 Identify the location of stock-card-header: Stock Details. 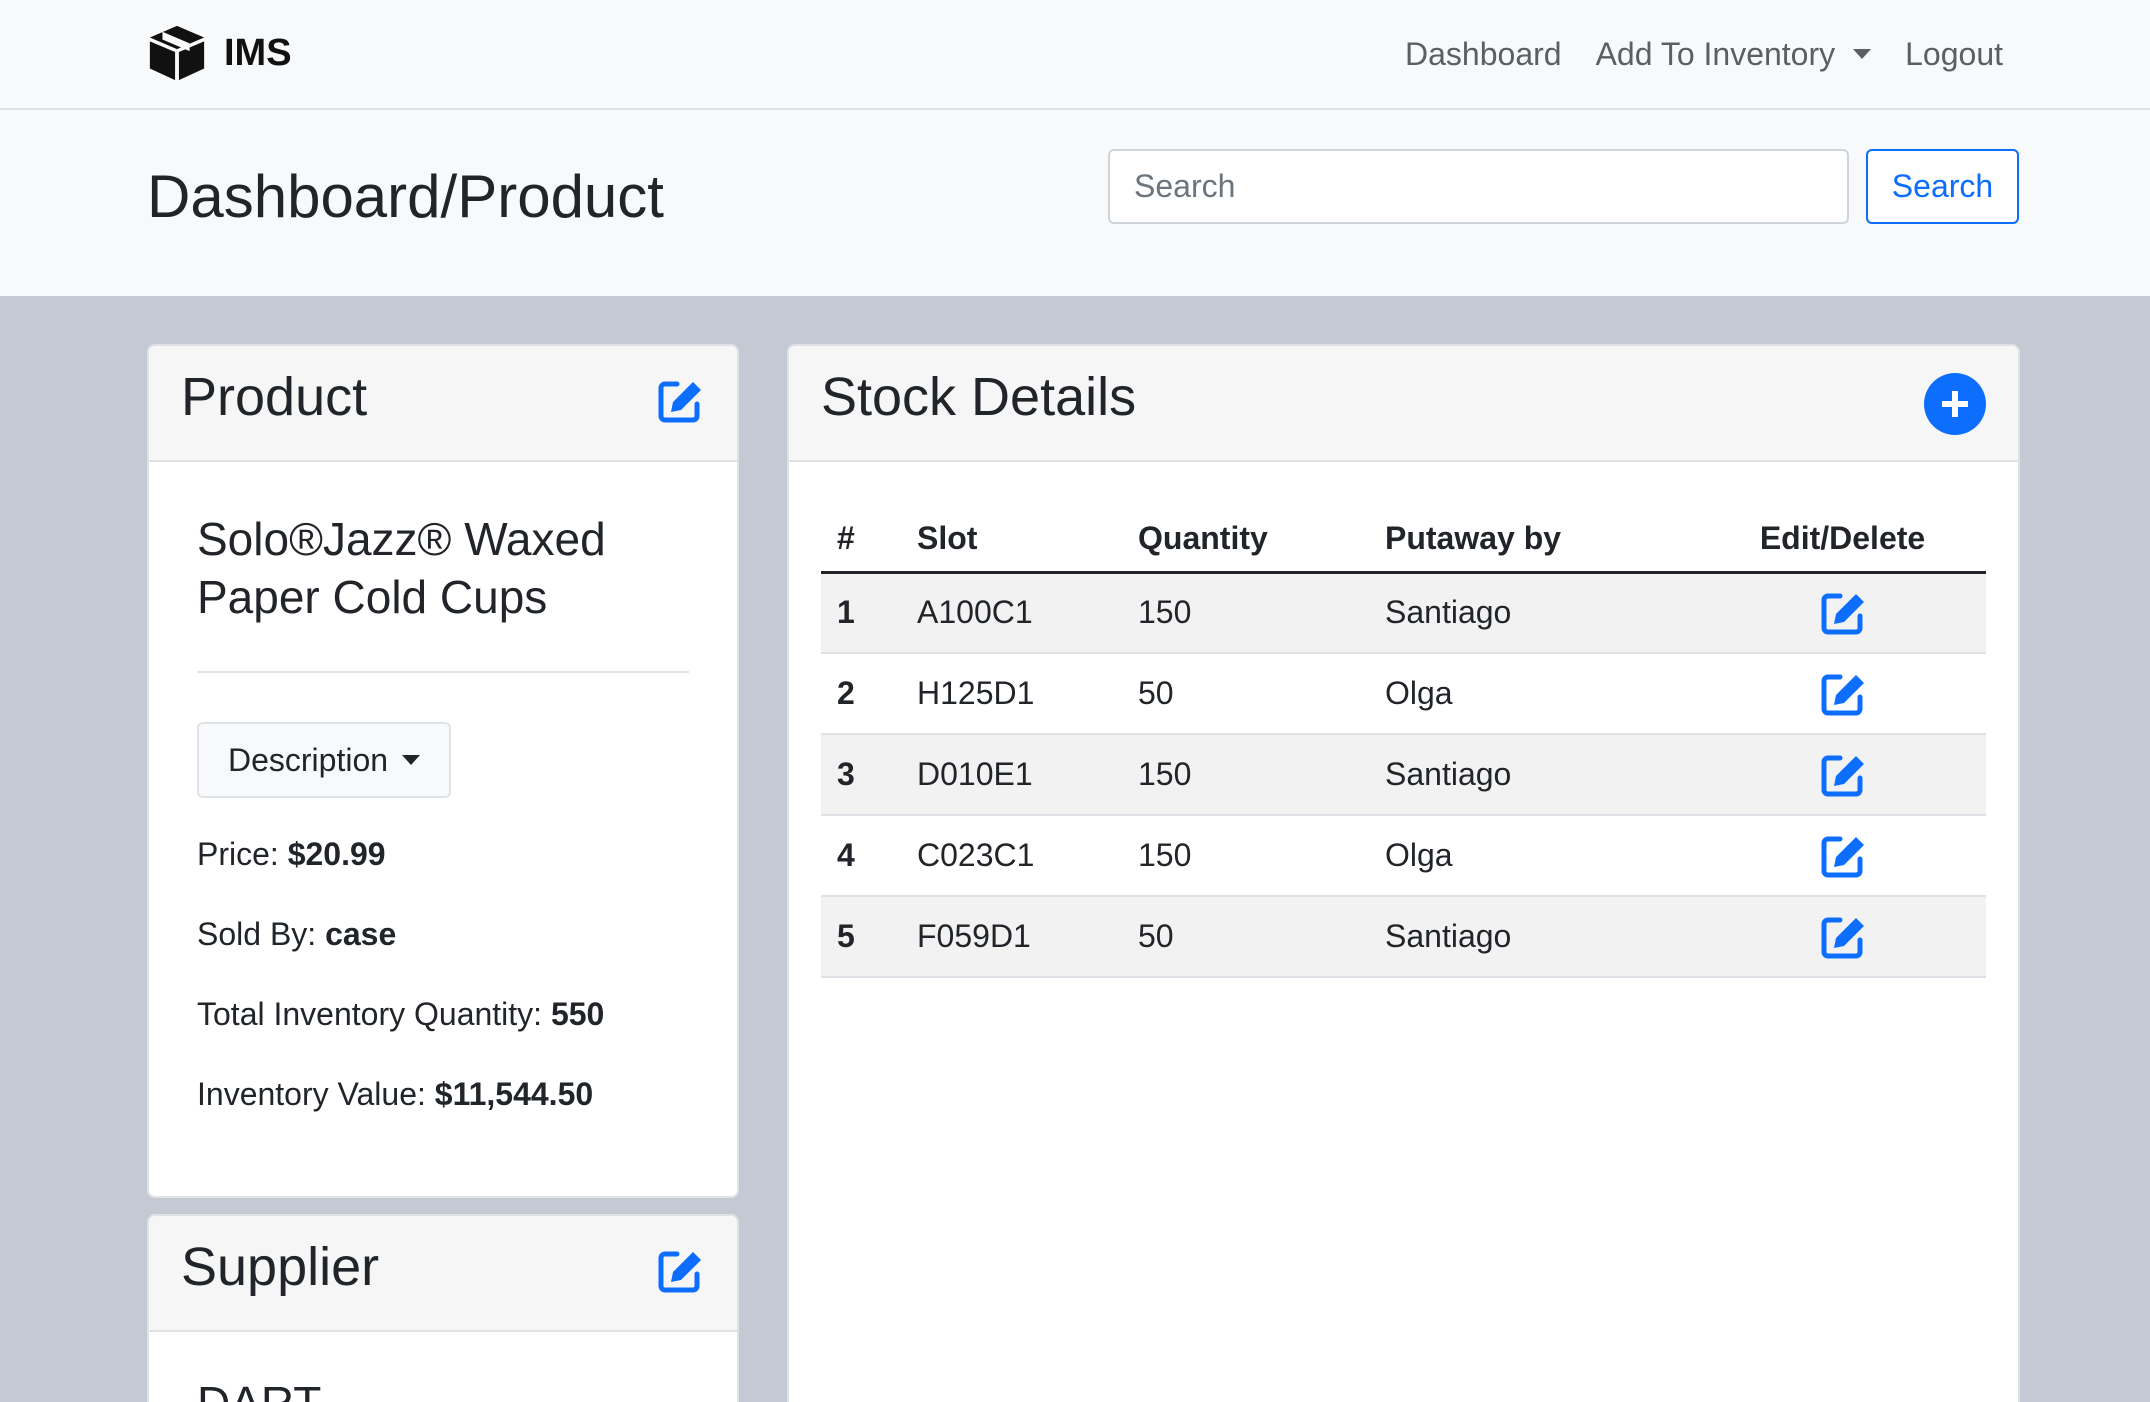
(1403, 404).